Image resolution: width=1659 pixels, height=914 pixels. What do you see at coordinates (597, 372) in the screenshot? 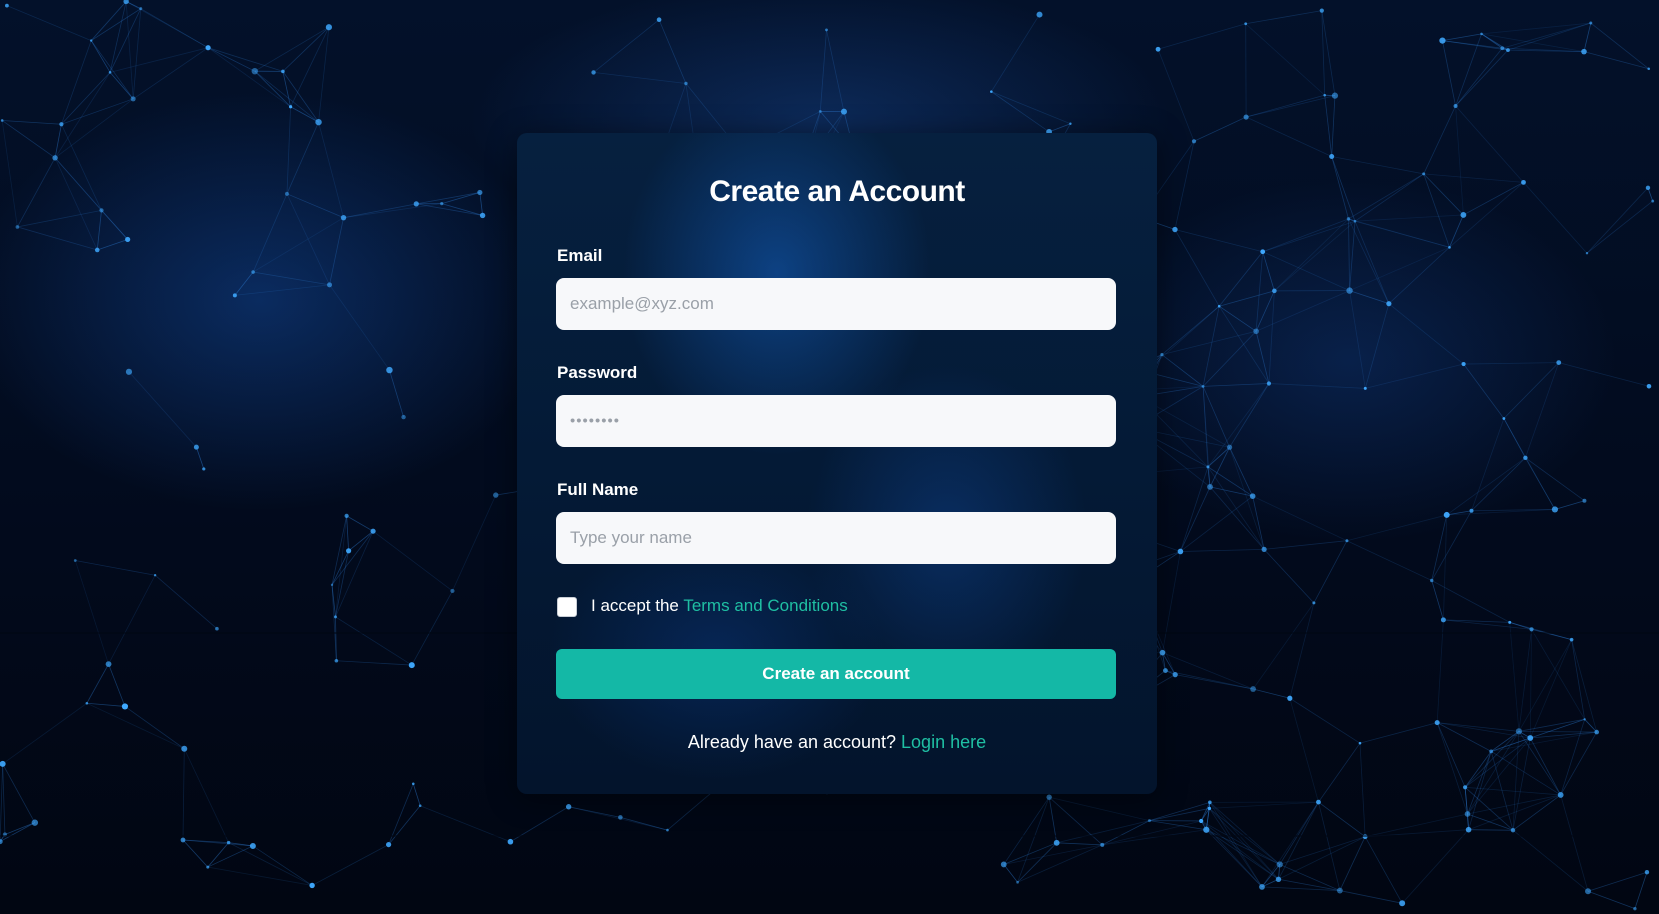
I see `password-label: Password` at bounding box center [597, 372].